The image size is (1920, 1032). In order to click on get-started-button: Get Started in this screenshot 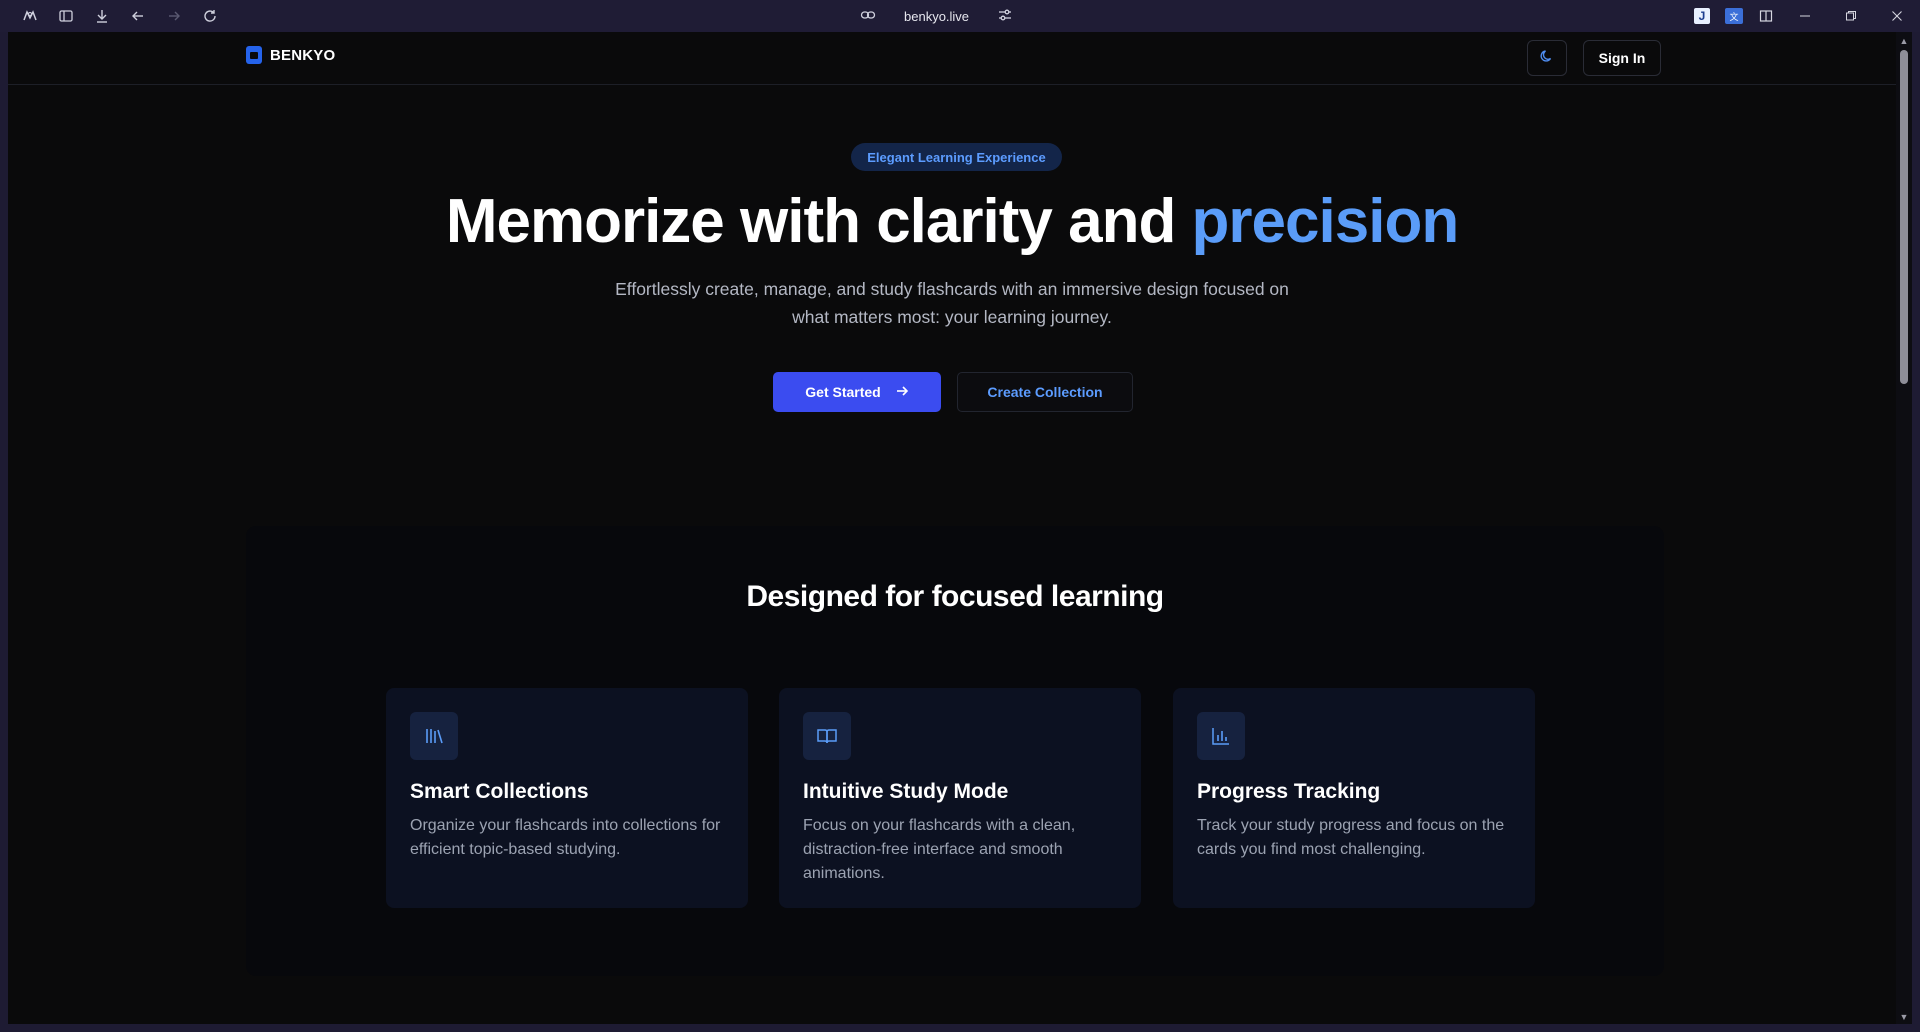, I will do `click(857, 392)`.